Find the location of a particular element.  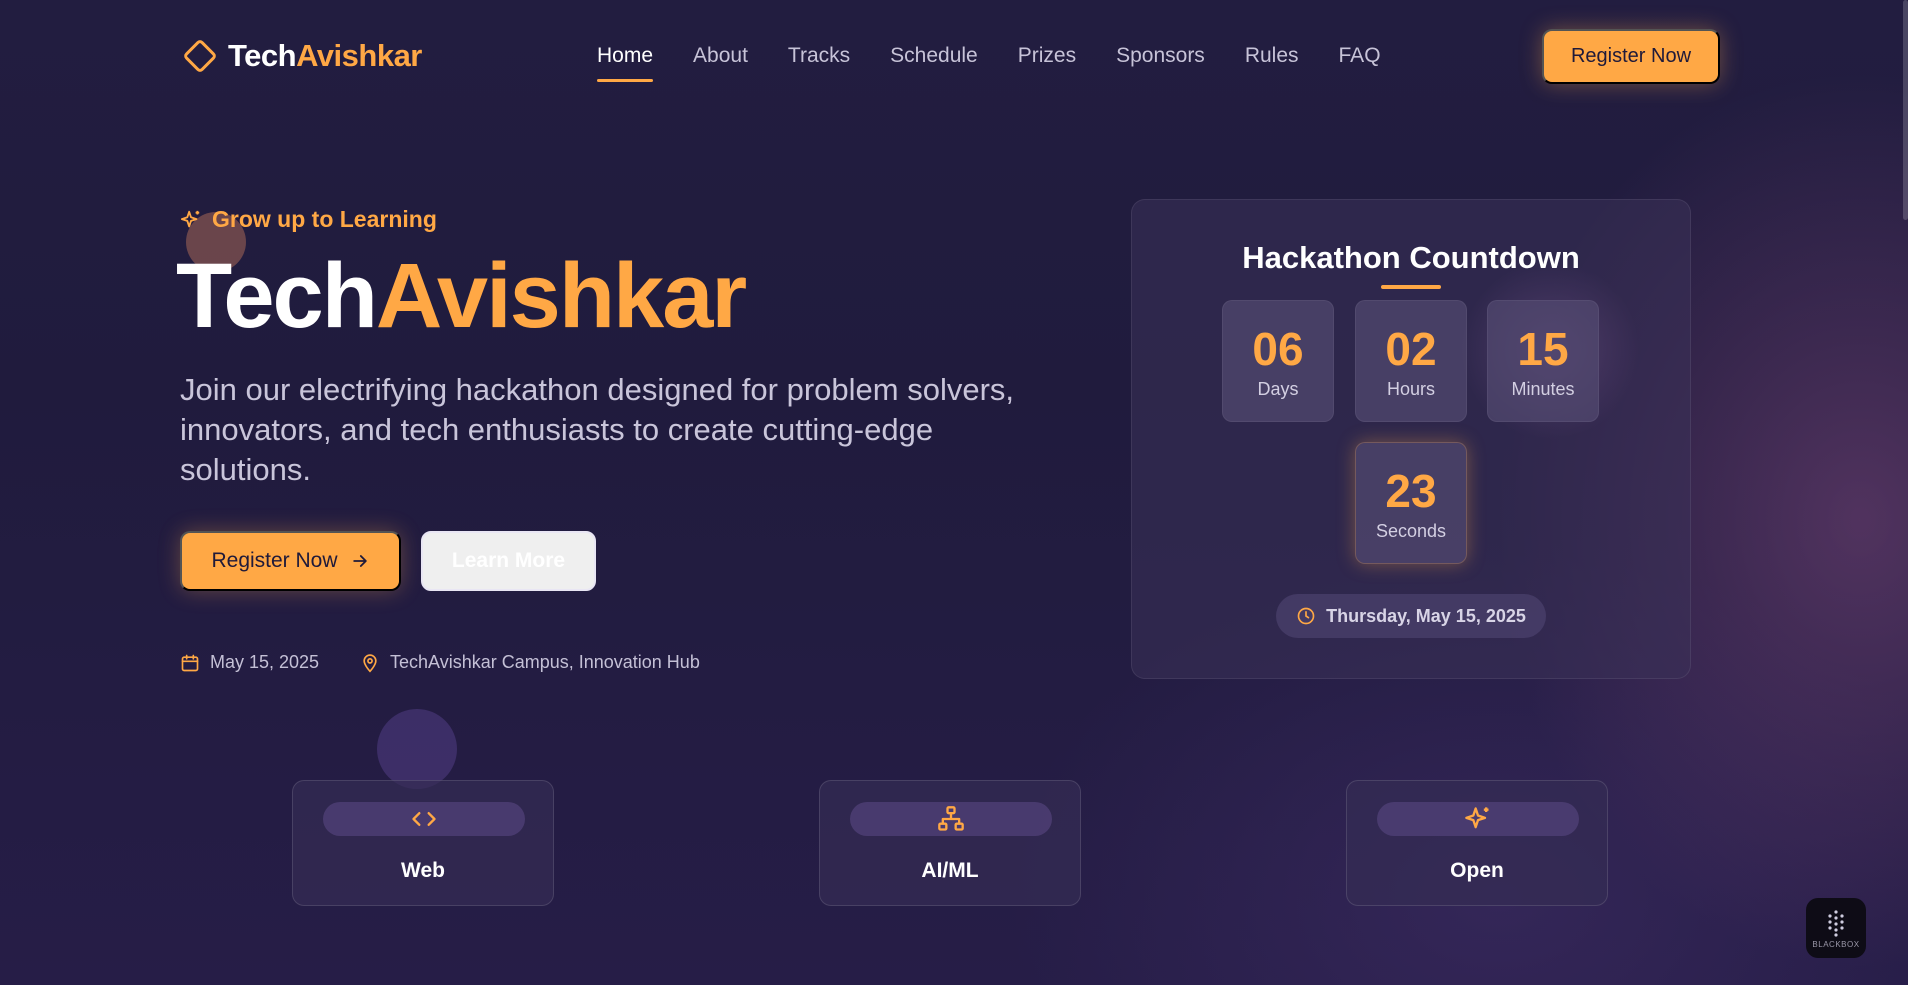

nav-link-faq: FAQ is located at coordinates (1360, 56).